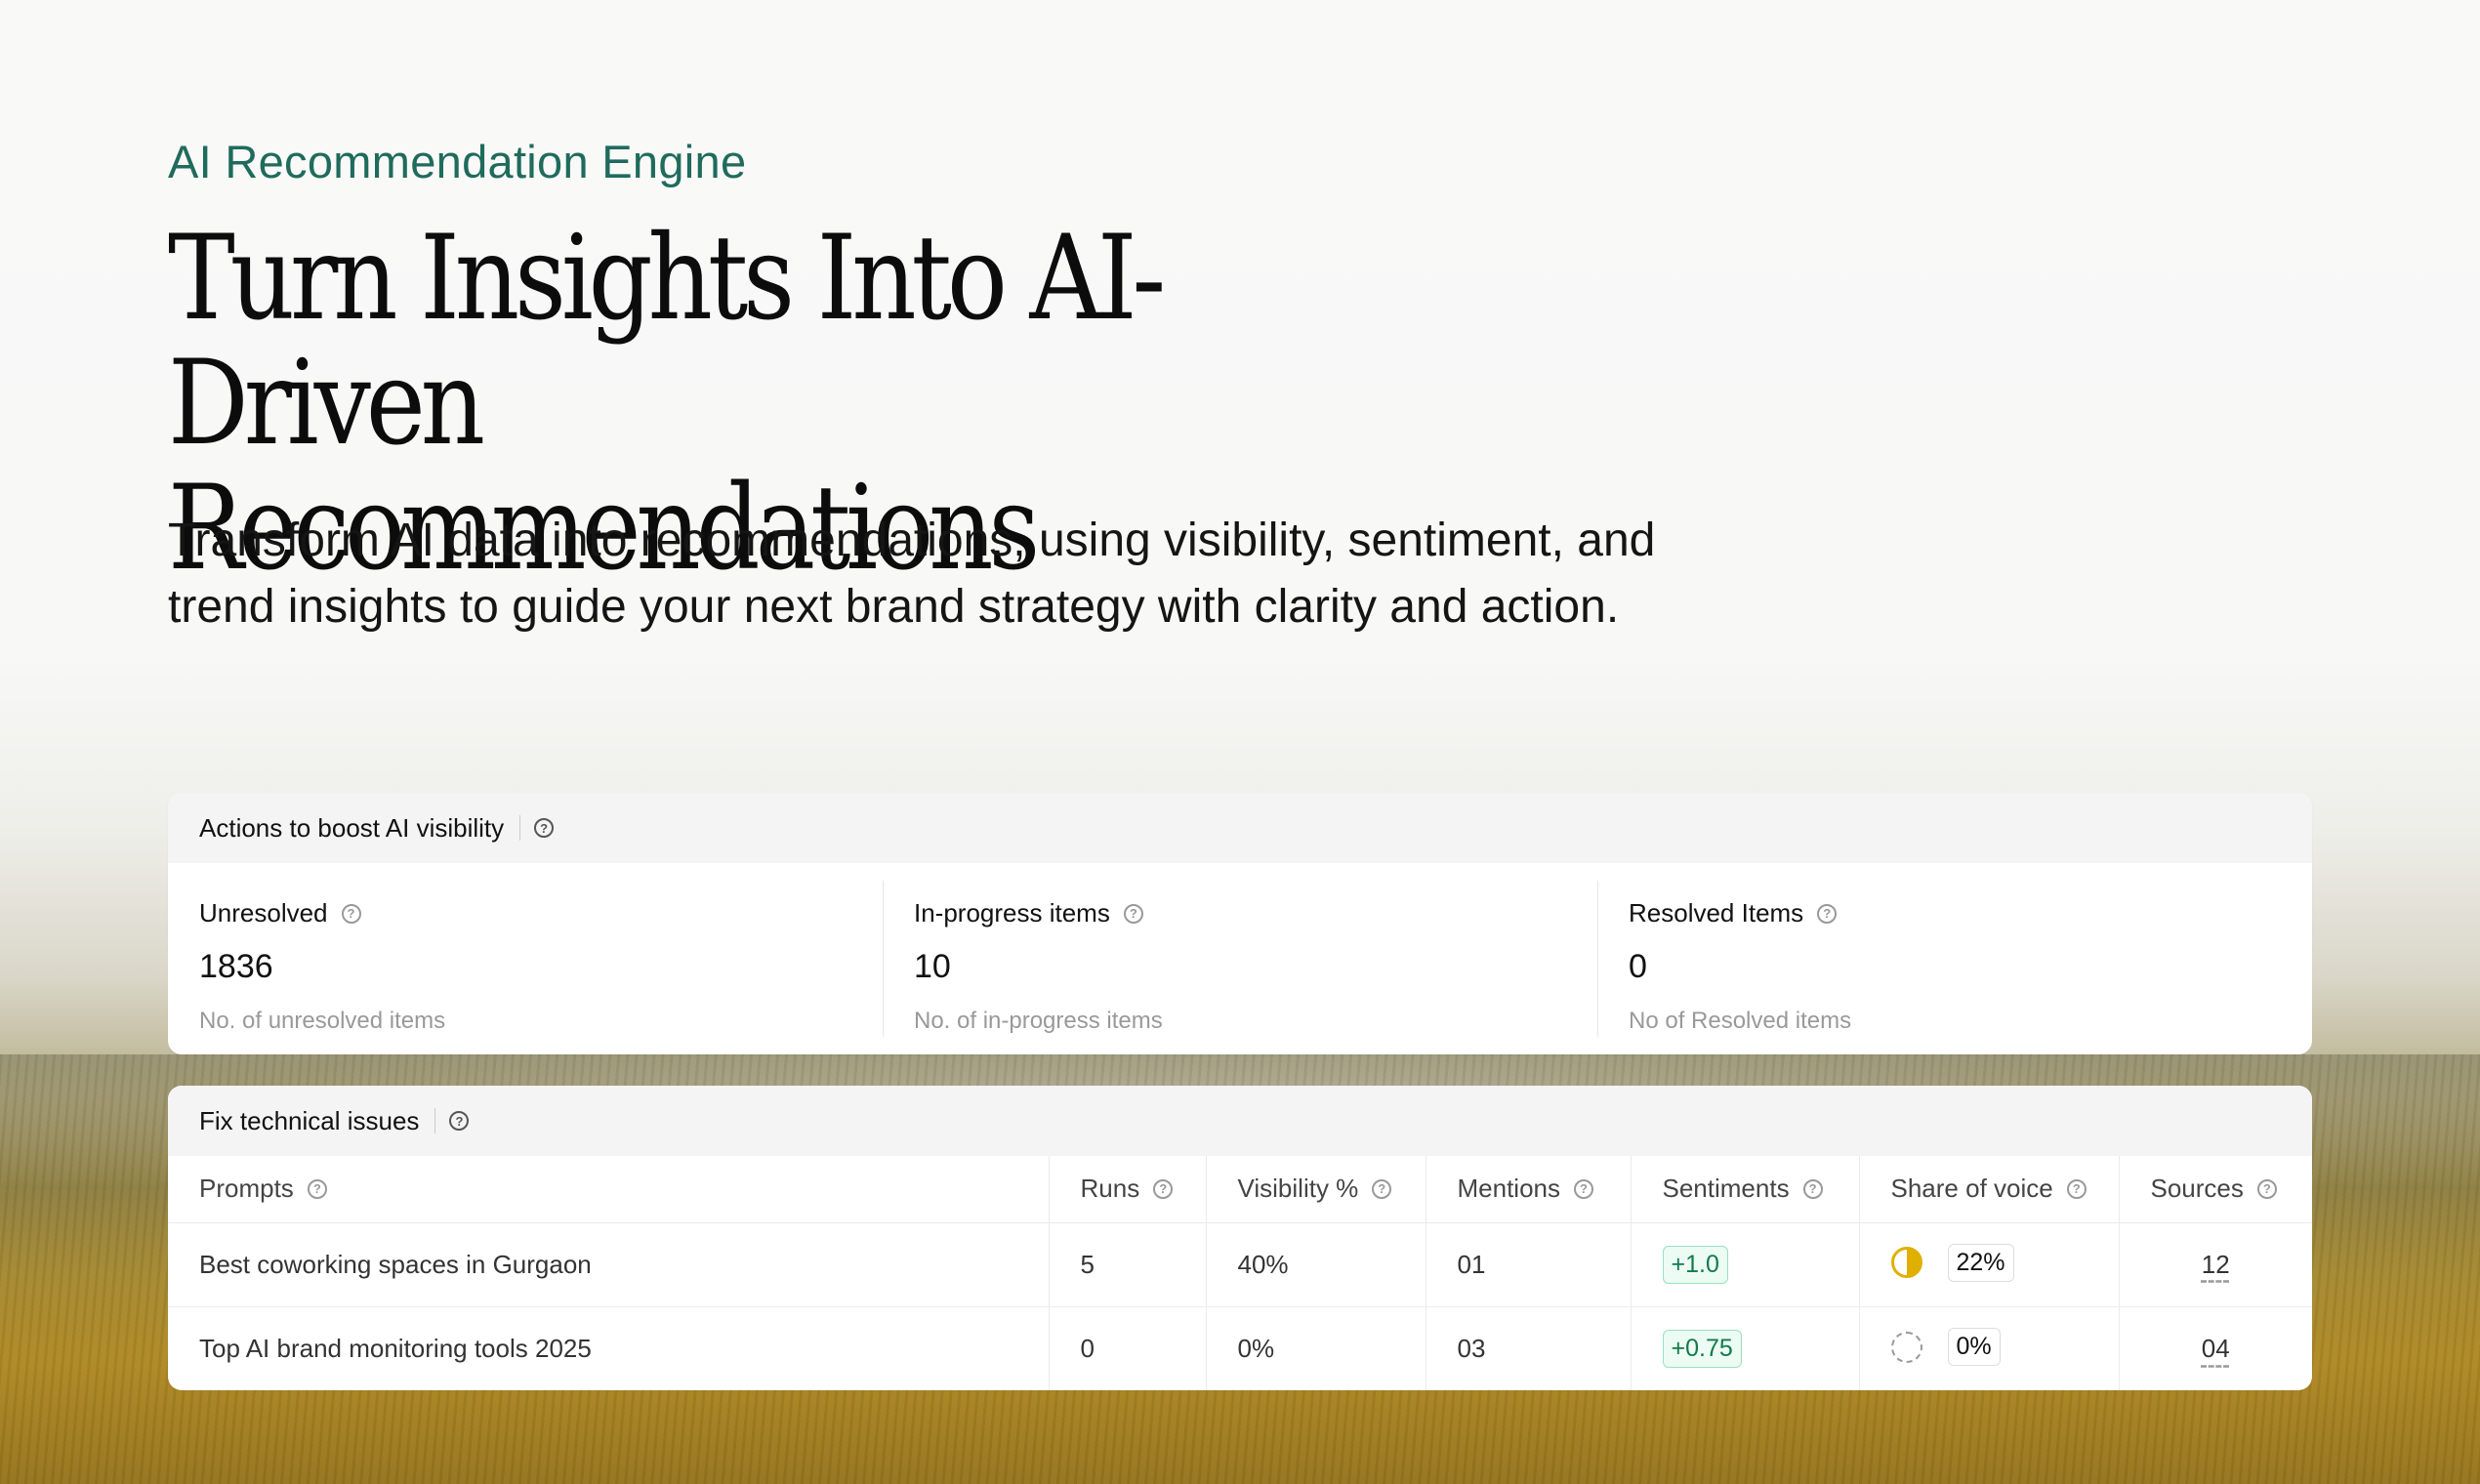 This screenshot has height=1484, width=2480. I want to click on actions-card-header: Actions to boost AI visibility ?, so click(1240, 828).